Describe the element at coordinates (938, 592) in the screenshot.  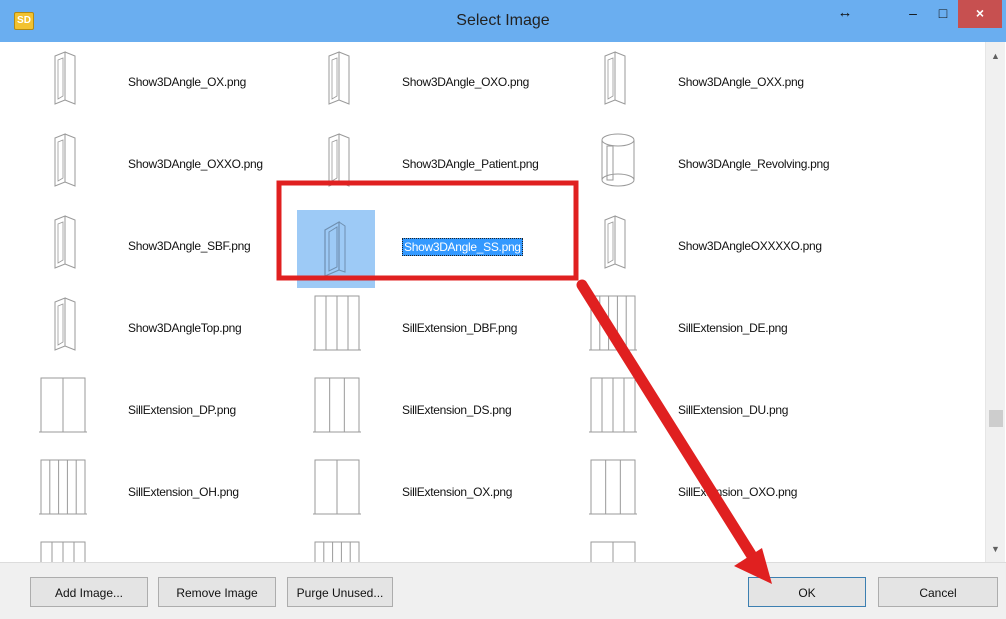
I see `cancel-button: Cancel` at that location.